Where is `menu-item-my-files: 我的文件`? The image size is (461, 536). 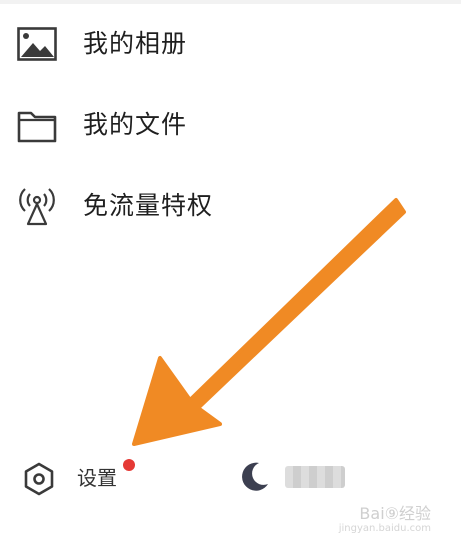 menu-item-my-files: 我的文件 is located at coordinates (230, 125).